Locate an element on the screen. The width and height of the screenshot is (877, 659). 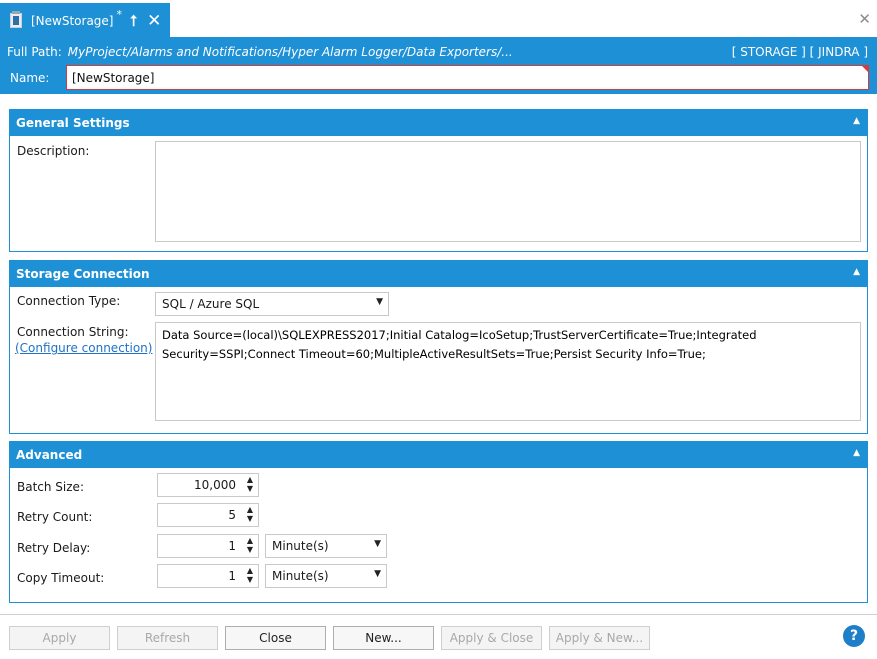
help-icon: ? is located at coordinates (854, 636).